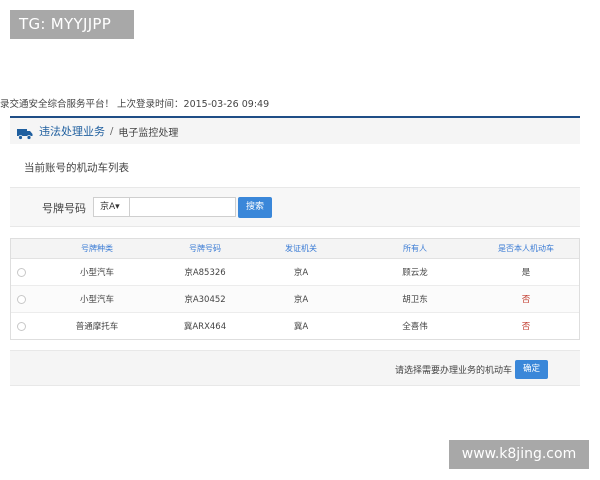  What do you see at coordinates (148, 133) in the screenshot?
I see `breadcrumb-current: 电子监控处理` at bounding box center [148, 133].